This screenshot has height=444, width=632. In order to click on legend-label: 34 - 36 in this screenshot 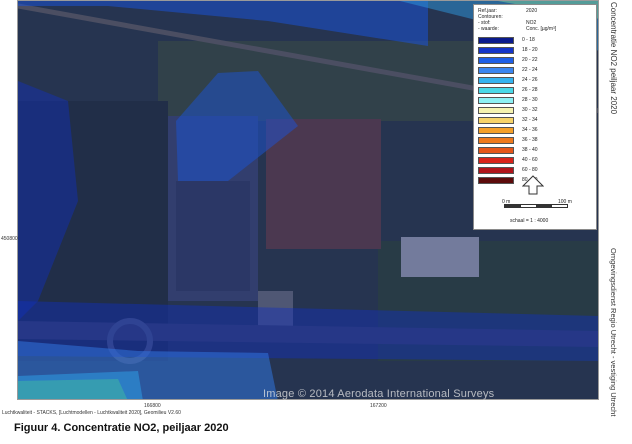, I will do `click(530, 130)`.